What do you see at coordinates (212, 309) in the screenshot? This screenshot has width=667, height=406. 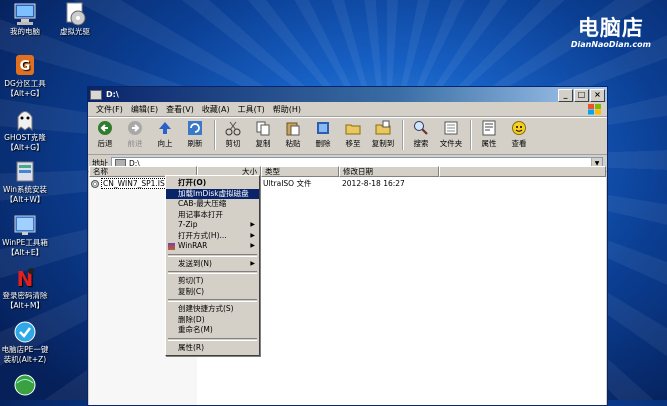 I see `menu-item-create-shortcut: 创建快捷方式(S)` at bounding box center [212, 309].